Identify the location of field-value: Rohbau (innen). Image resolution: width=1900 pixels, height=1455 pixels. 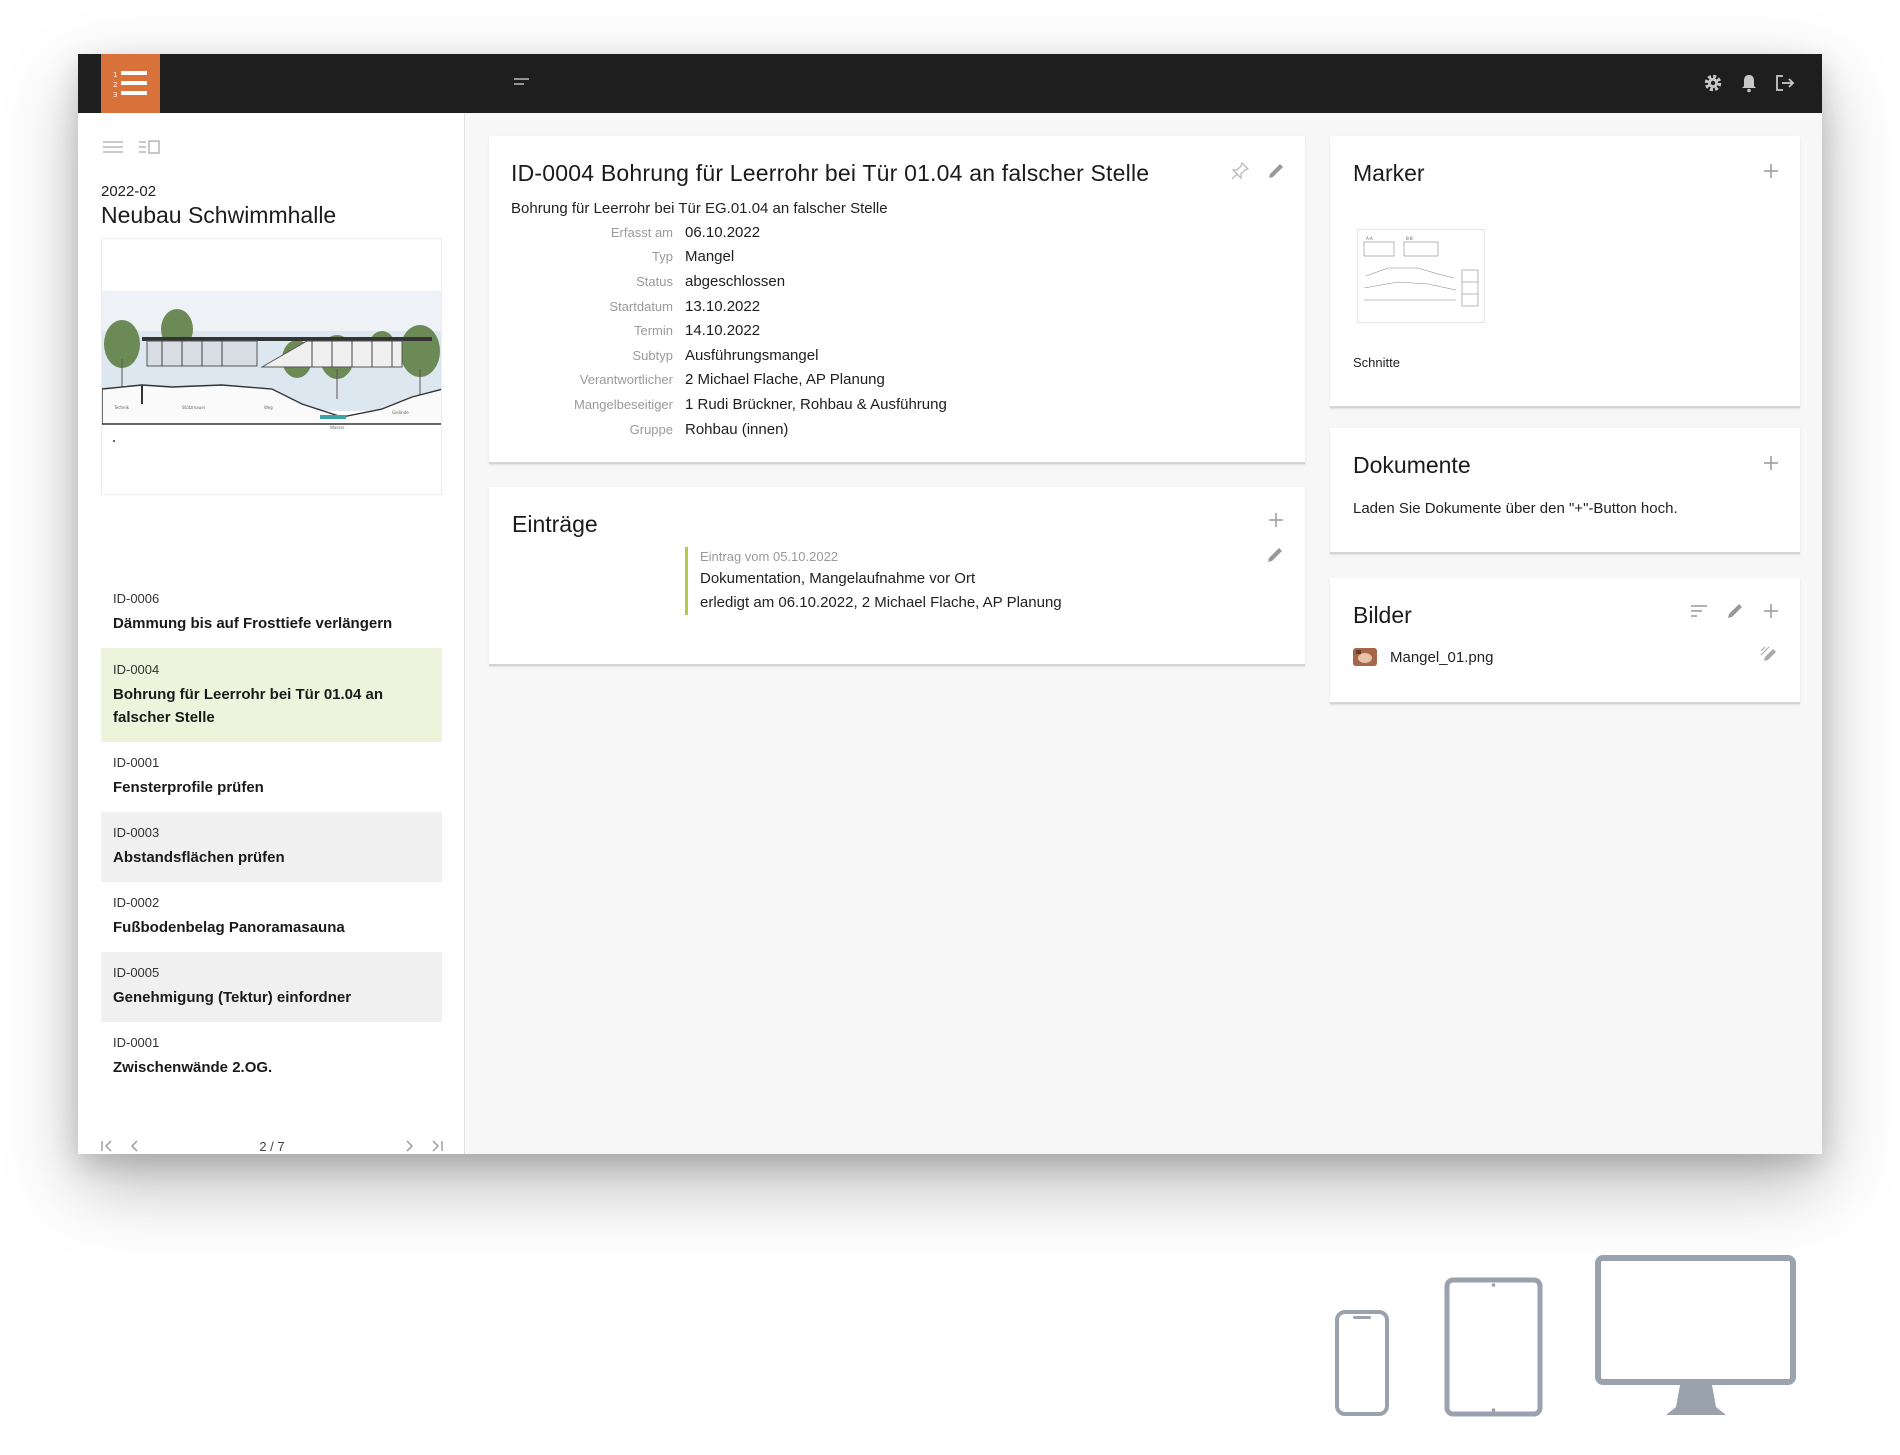
(737, 429).